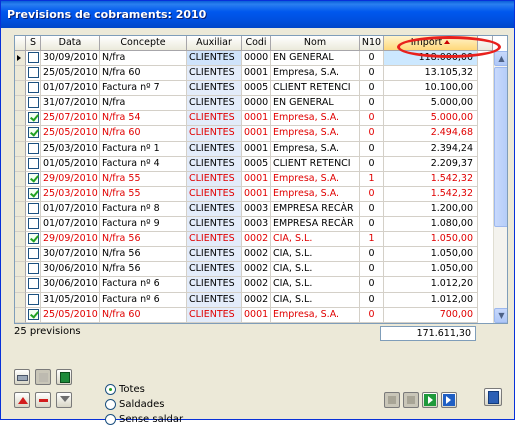 The height and width of the screenshot is (427, 515). What do you see at coordinates (430, 400) in the screenshot?
I see `nav-next-button` at bounding box center [430, 400].